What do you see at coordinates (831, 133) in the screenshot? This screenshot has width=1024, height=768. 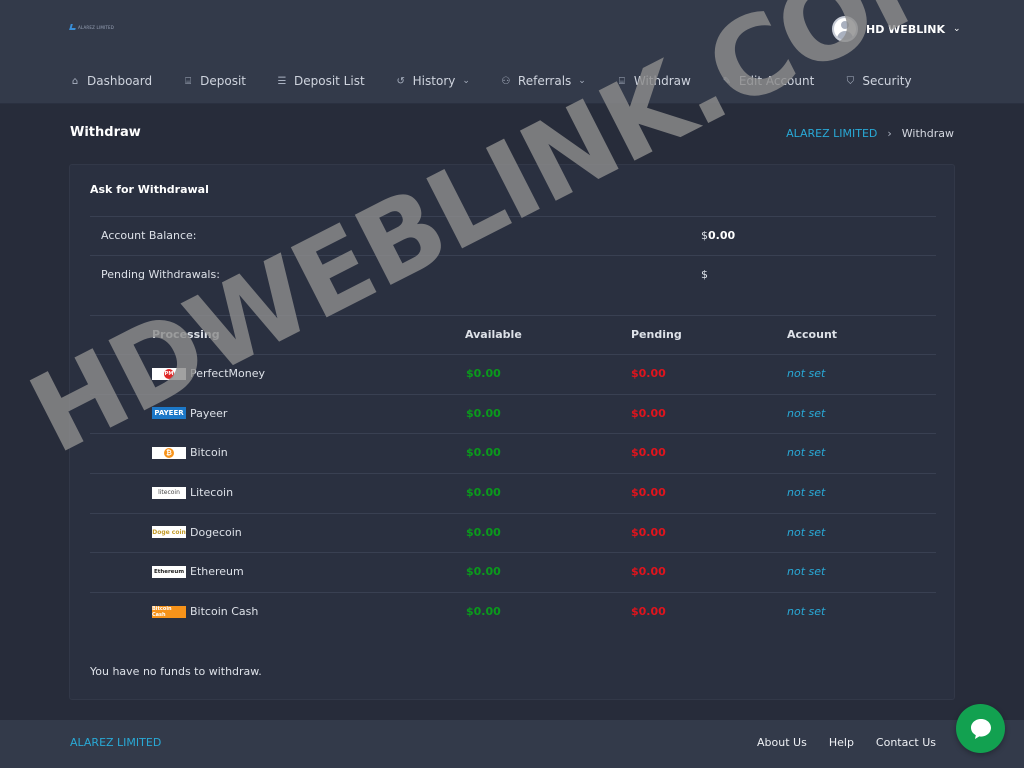 I see `breadcrumb-home-link: ALAREZ LIMITED` at bounding box center [831, 133].